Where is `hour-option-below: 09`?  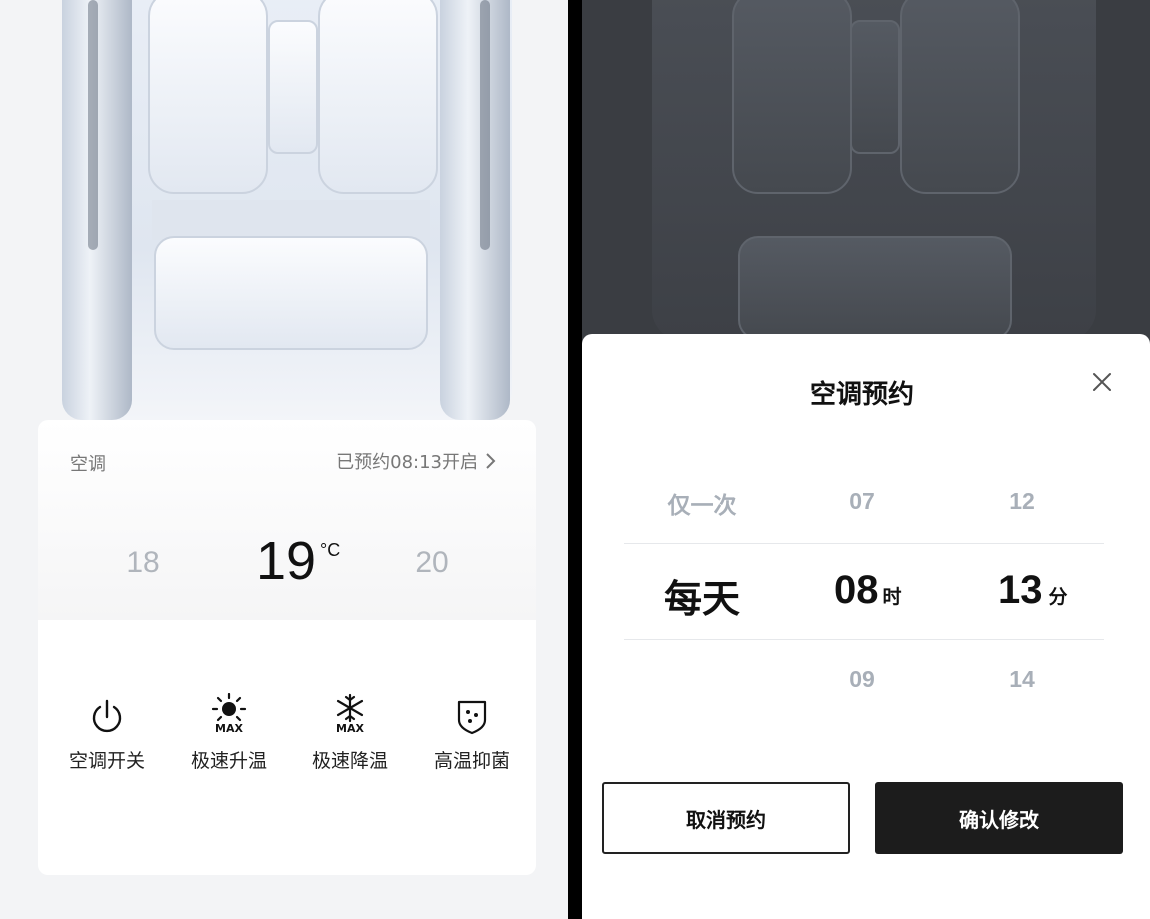
hour-option-below: 09 is located at coordinates (862, 679).